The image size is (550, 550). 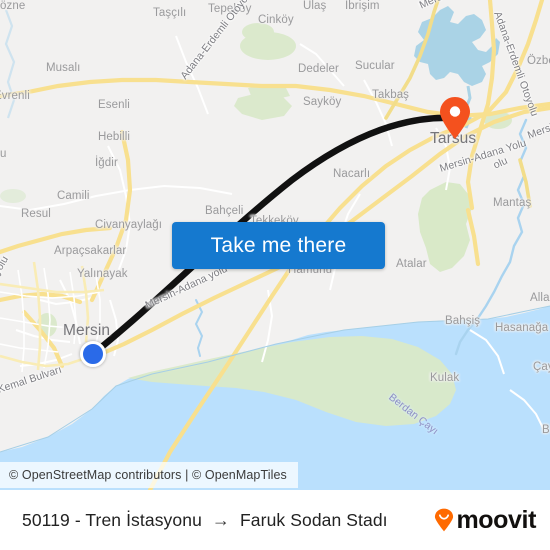 I want to click on moovit-pin-glyph, so click(x=444, y=520).